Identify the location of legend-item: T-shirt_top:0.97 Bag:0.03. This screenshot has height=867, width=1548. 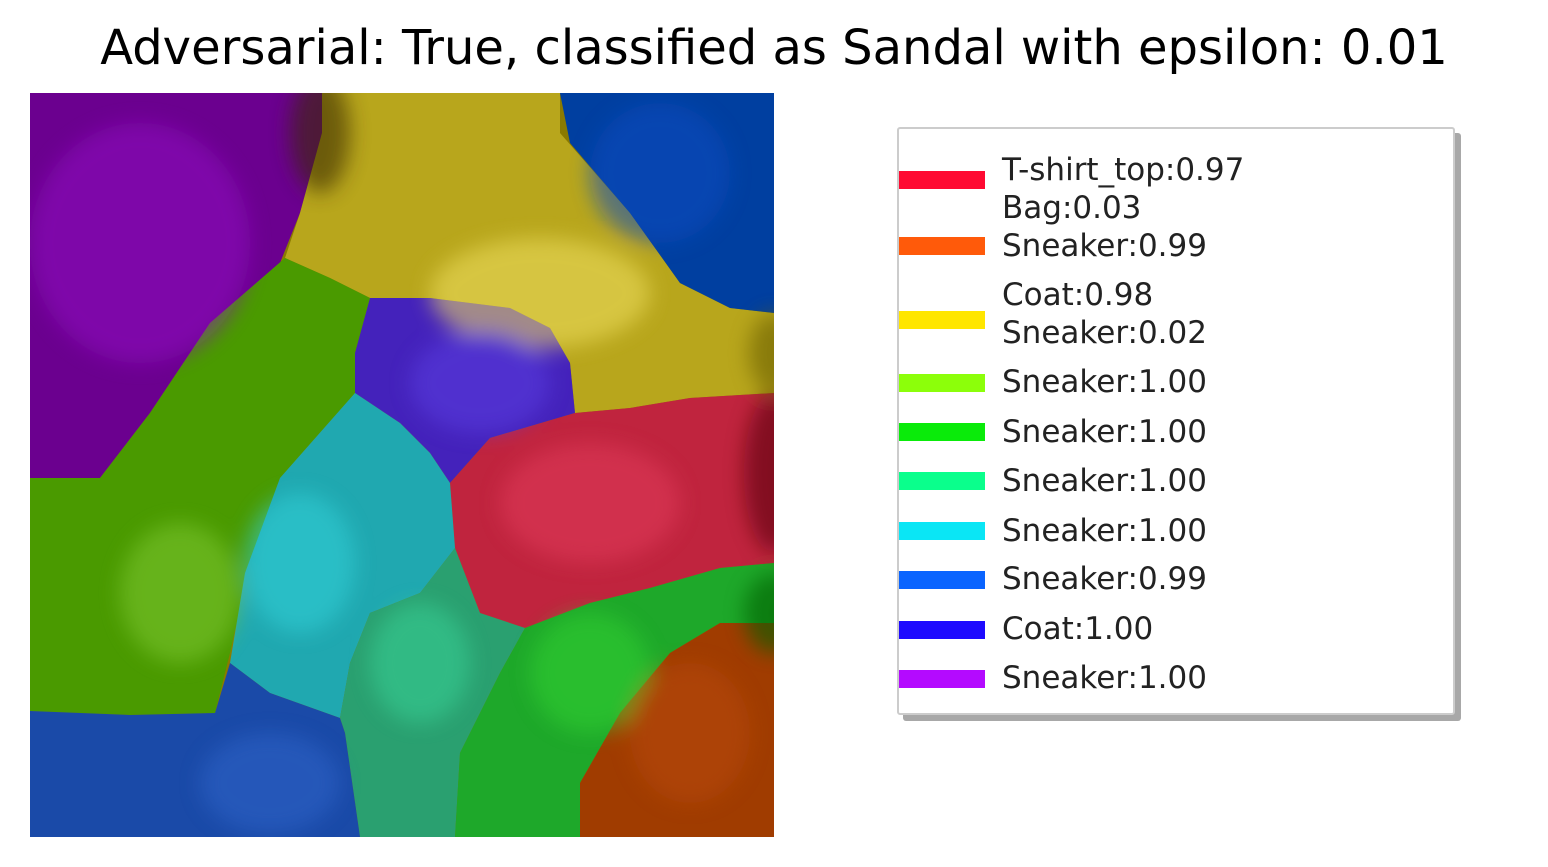
(1169, 184).